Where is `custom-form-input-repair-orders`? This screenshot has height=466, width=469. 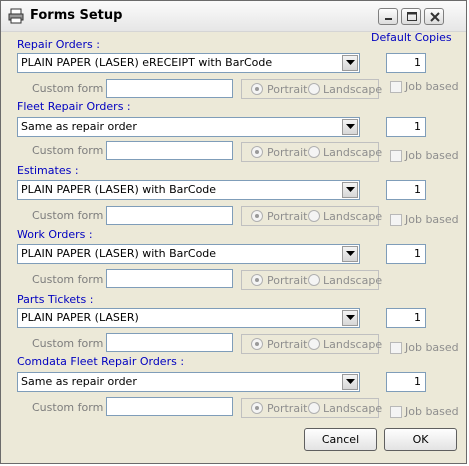
custom-form-input-repair-orders is located at coordinates (169, 88).